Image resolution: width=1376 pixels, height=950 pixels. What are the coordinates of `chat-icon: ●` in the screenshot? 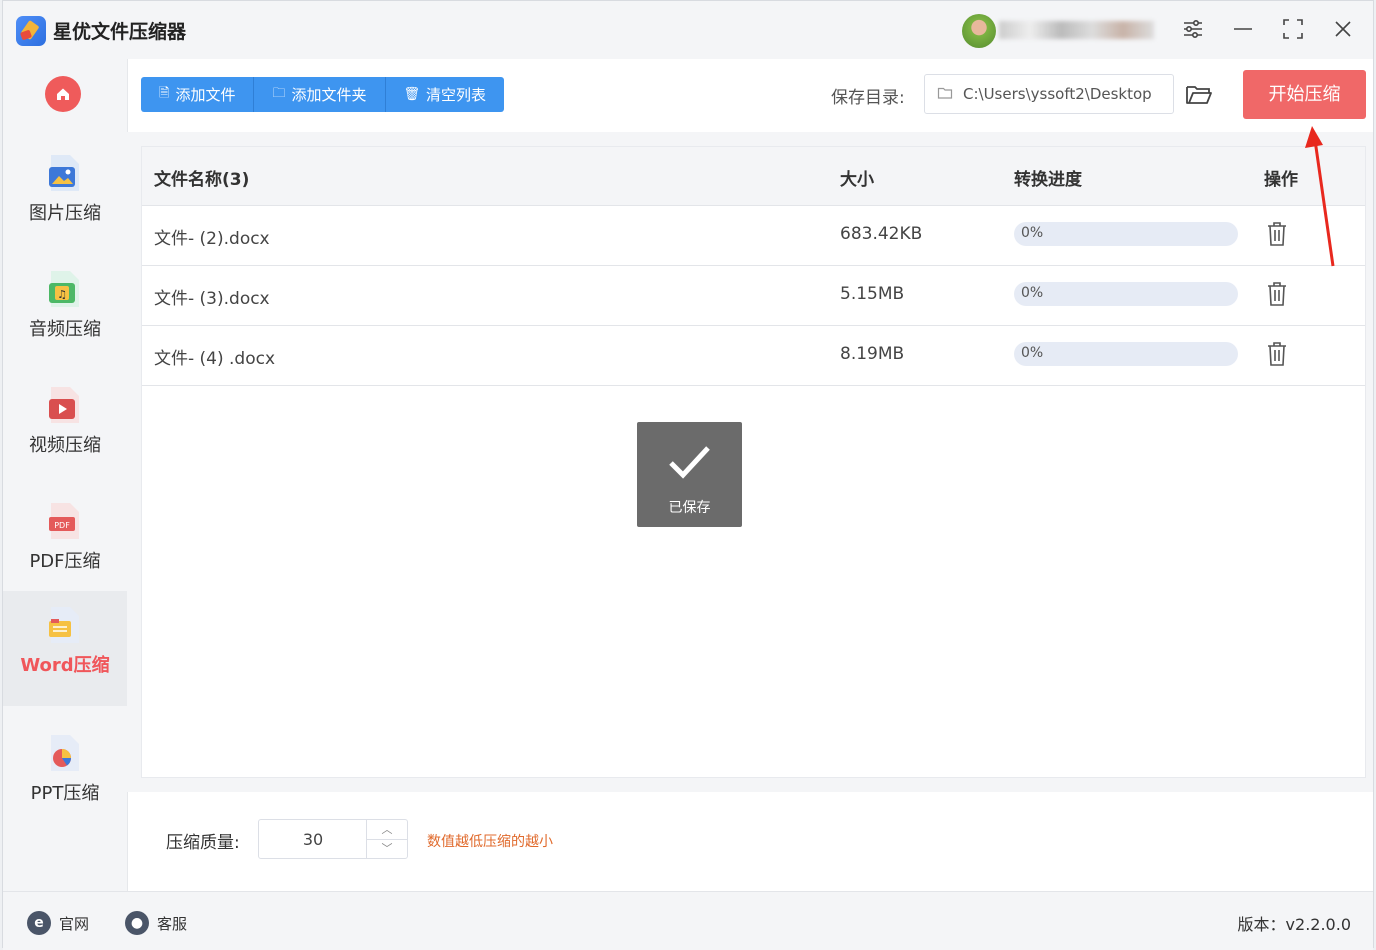 It's located at (137, 923).